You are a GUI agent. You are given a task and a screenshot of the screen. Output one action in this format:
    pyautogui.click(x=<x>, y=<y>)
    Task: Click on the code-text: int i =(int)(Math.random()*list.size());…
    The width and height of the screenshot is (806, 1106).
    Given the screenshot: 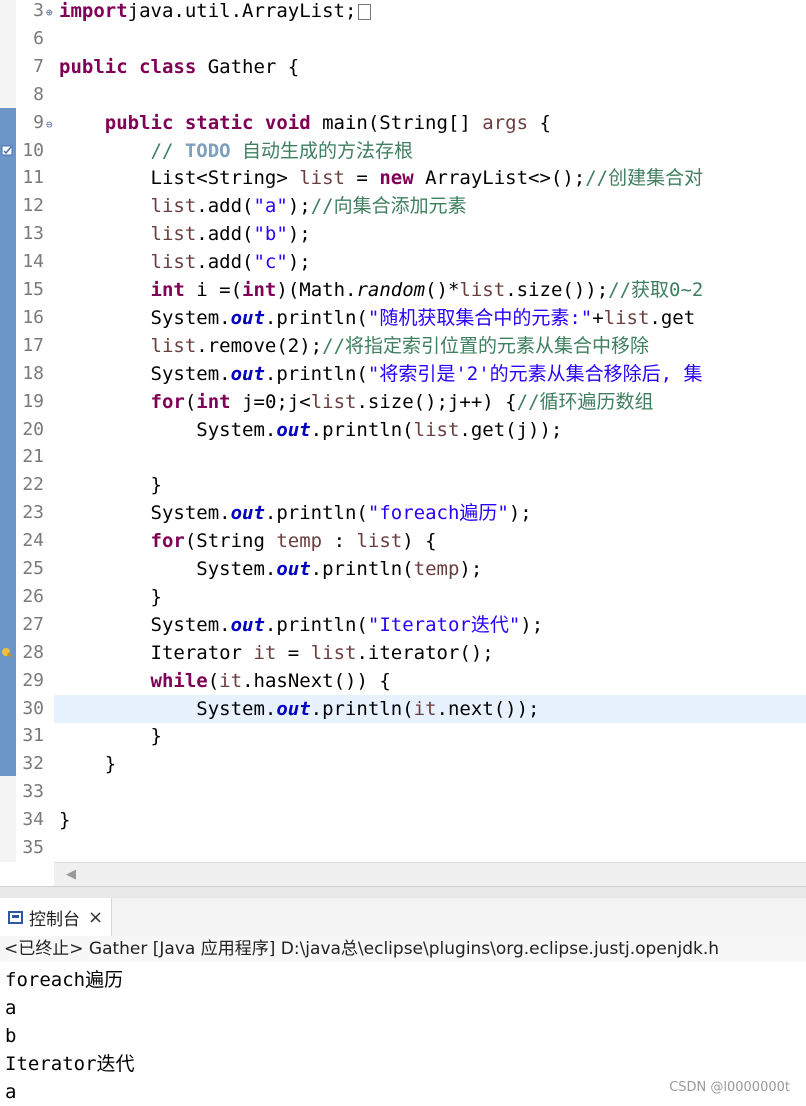 What is the action you would take?
    pyautogui.click(x=427, y=290)
    